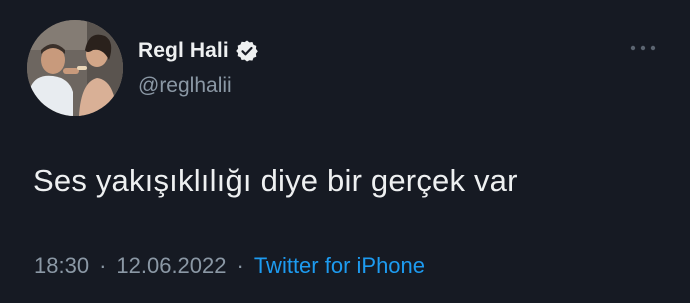 This screenshot has height=303, width=690. I want to click on author-display-name: Regl Hali, so click(183, 51).